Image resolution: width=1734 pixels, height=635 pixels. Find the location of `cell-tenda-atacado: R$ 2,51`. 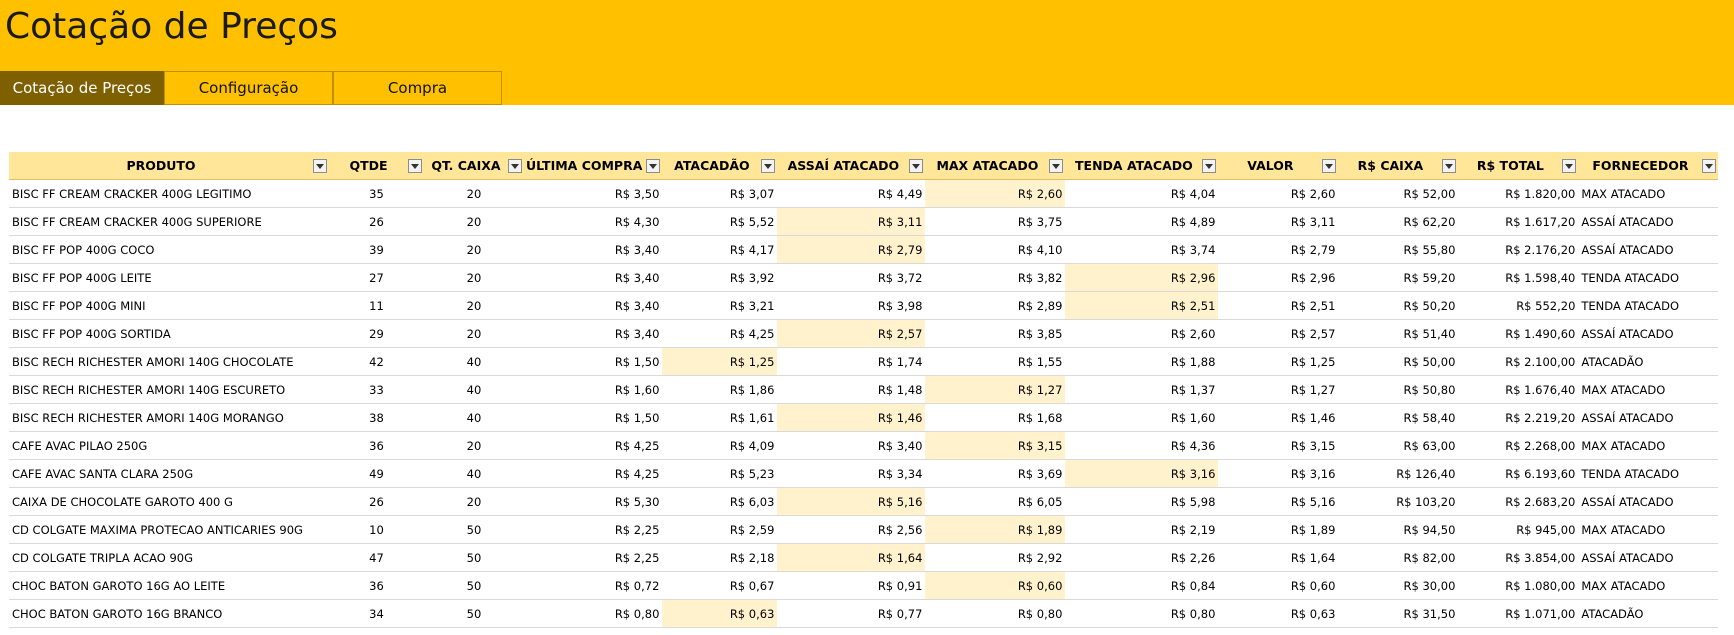

cell-tenda-atacado: R$ 2,51 is located at coordinates (1142, 305).